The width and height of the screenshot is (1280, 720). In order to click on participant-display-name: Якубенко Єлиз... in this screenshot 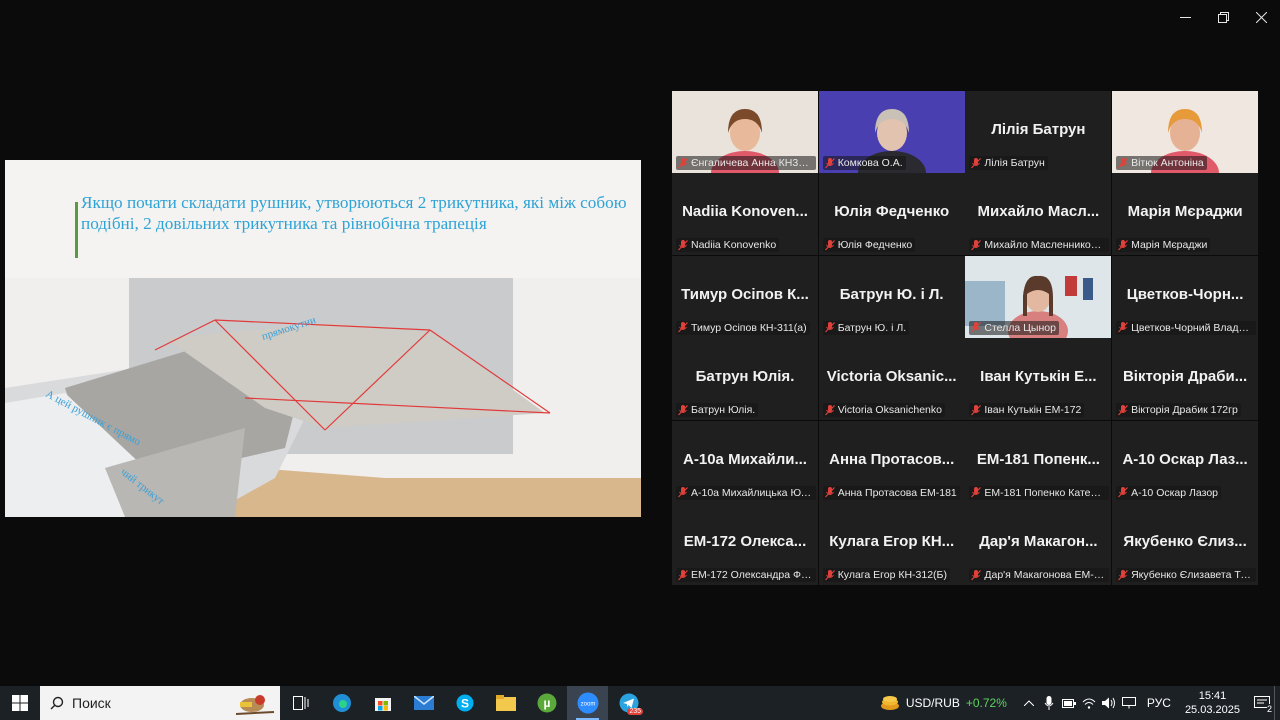, I will do `click(1185, 541)`.